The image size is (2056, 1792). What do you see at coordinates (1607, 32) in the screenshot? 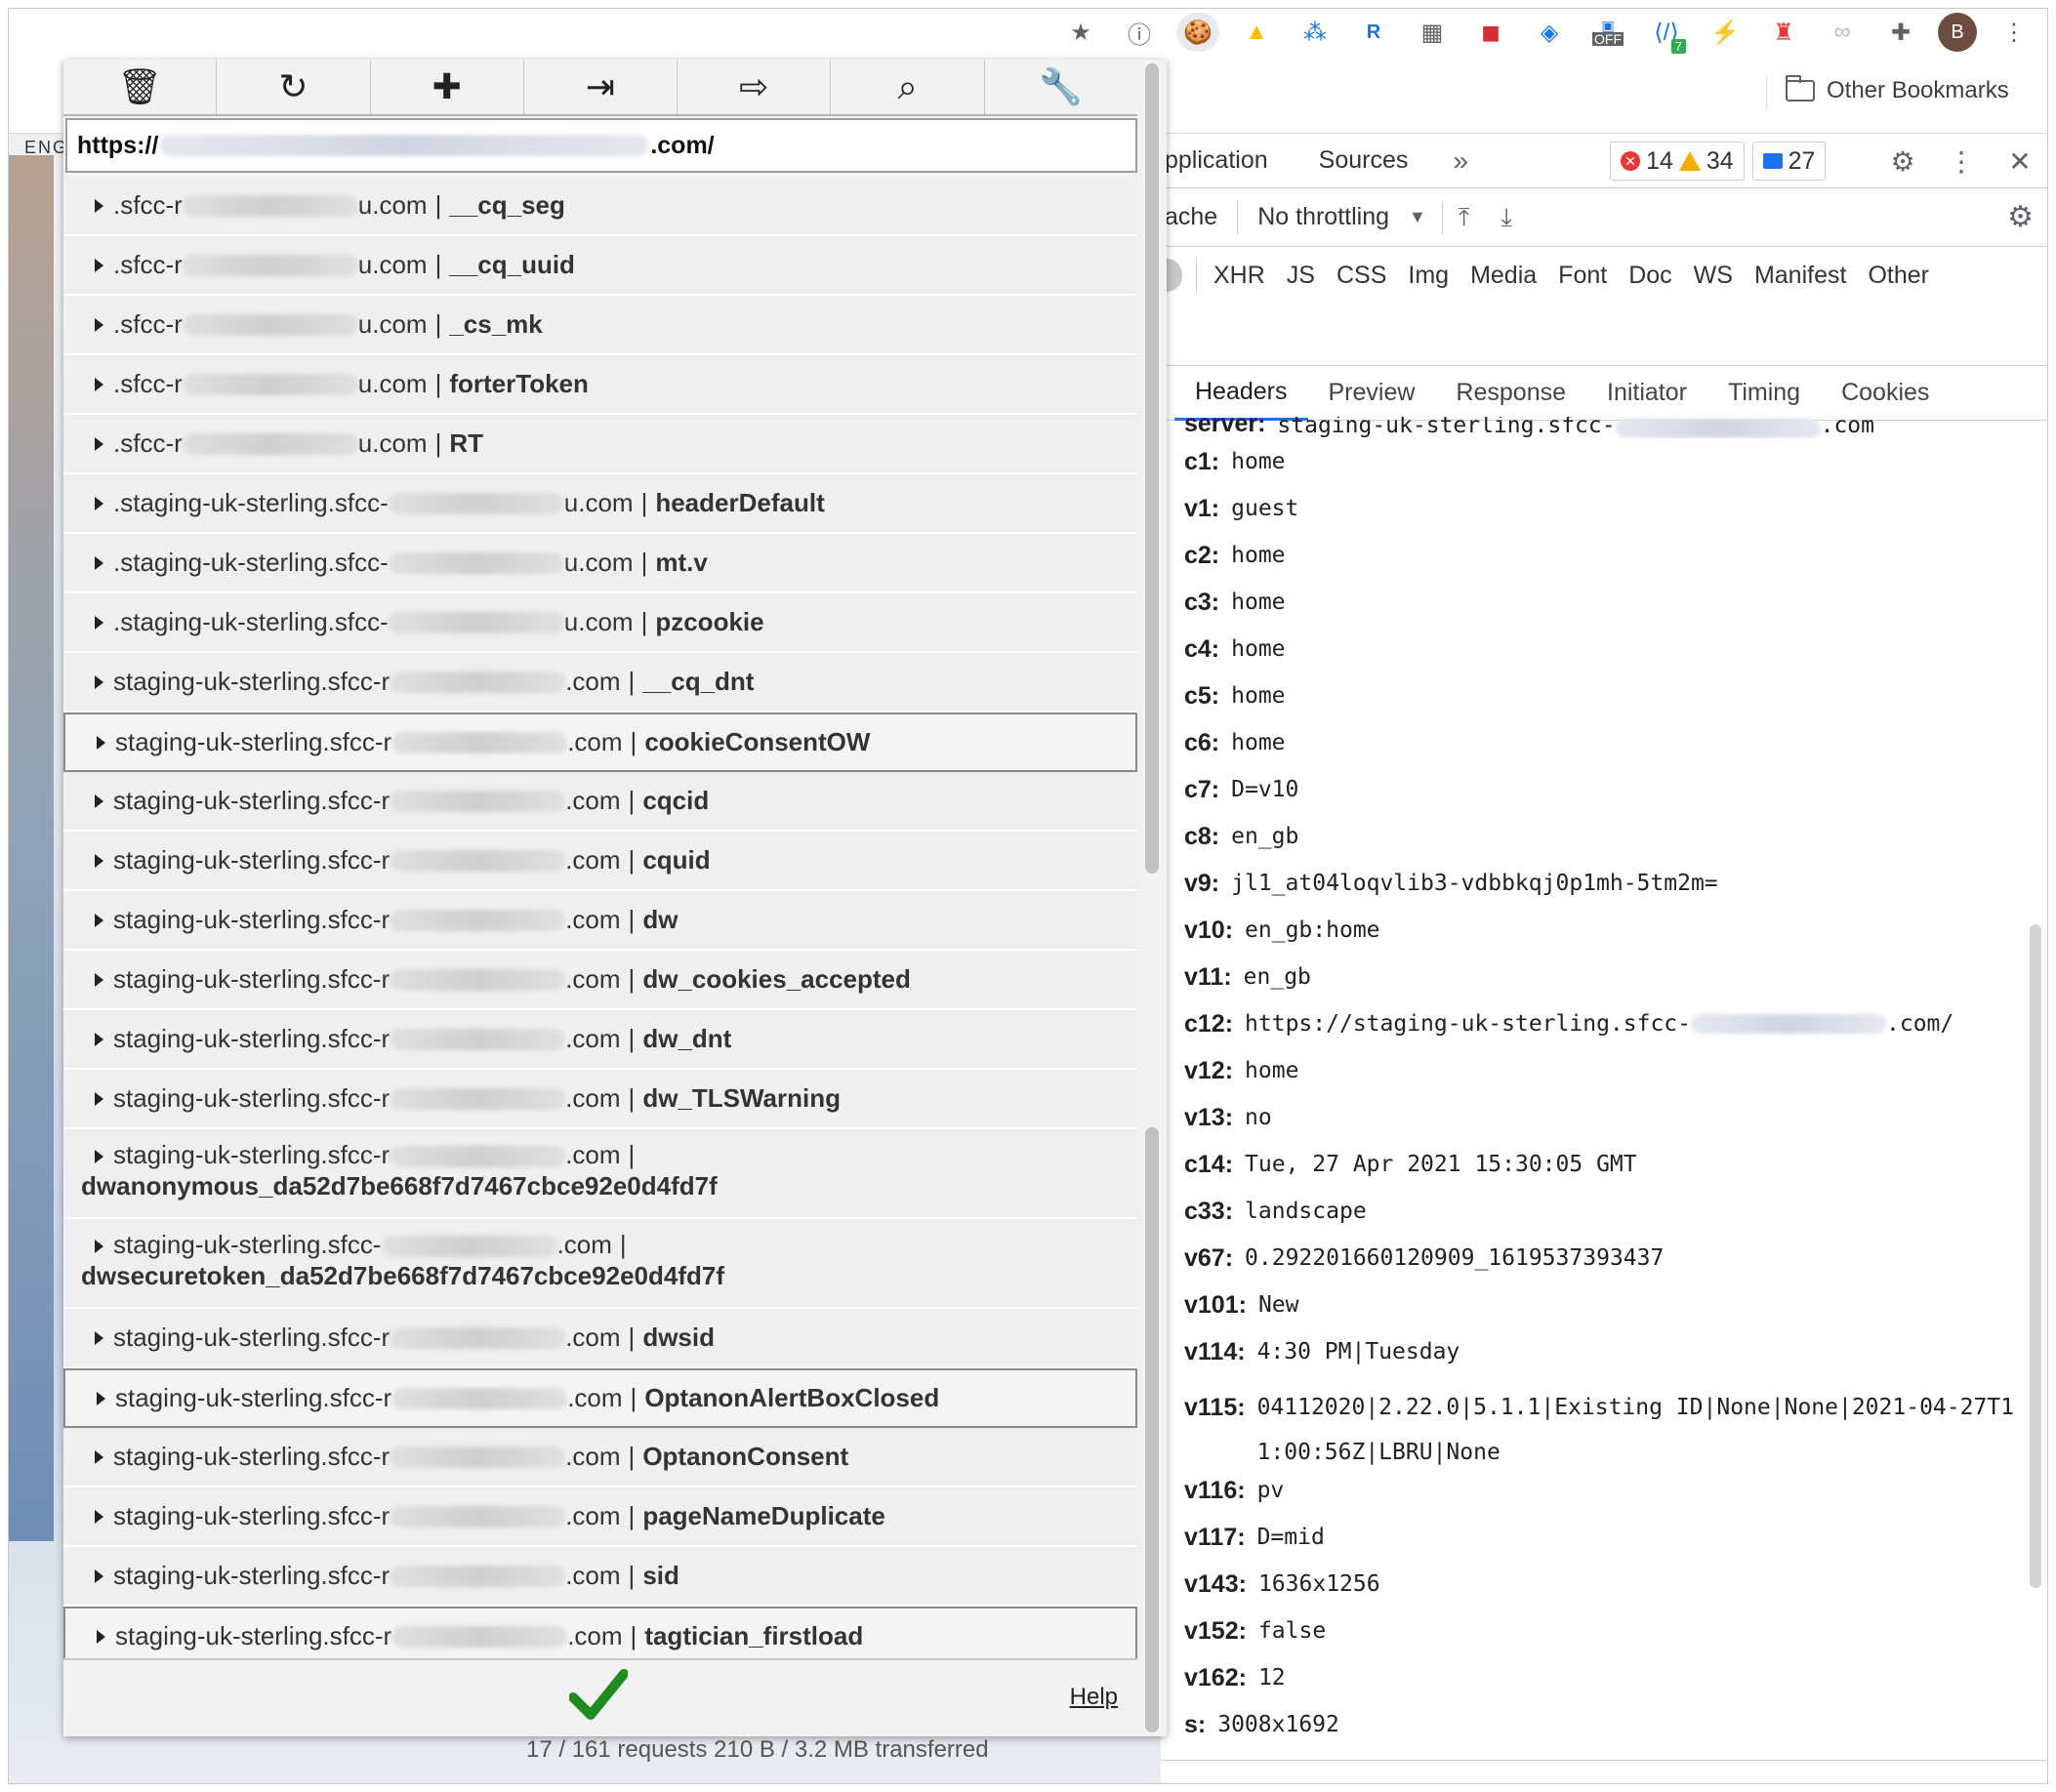
I see `off-icon: ▣ OFF` at bounding box center [1607, 32].